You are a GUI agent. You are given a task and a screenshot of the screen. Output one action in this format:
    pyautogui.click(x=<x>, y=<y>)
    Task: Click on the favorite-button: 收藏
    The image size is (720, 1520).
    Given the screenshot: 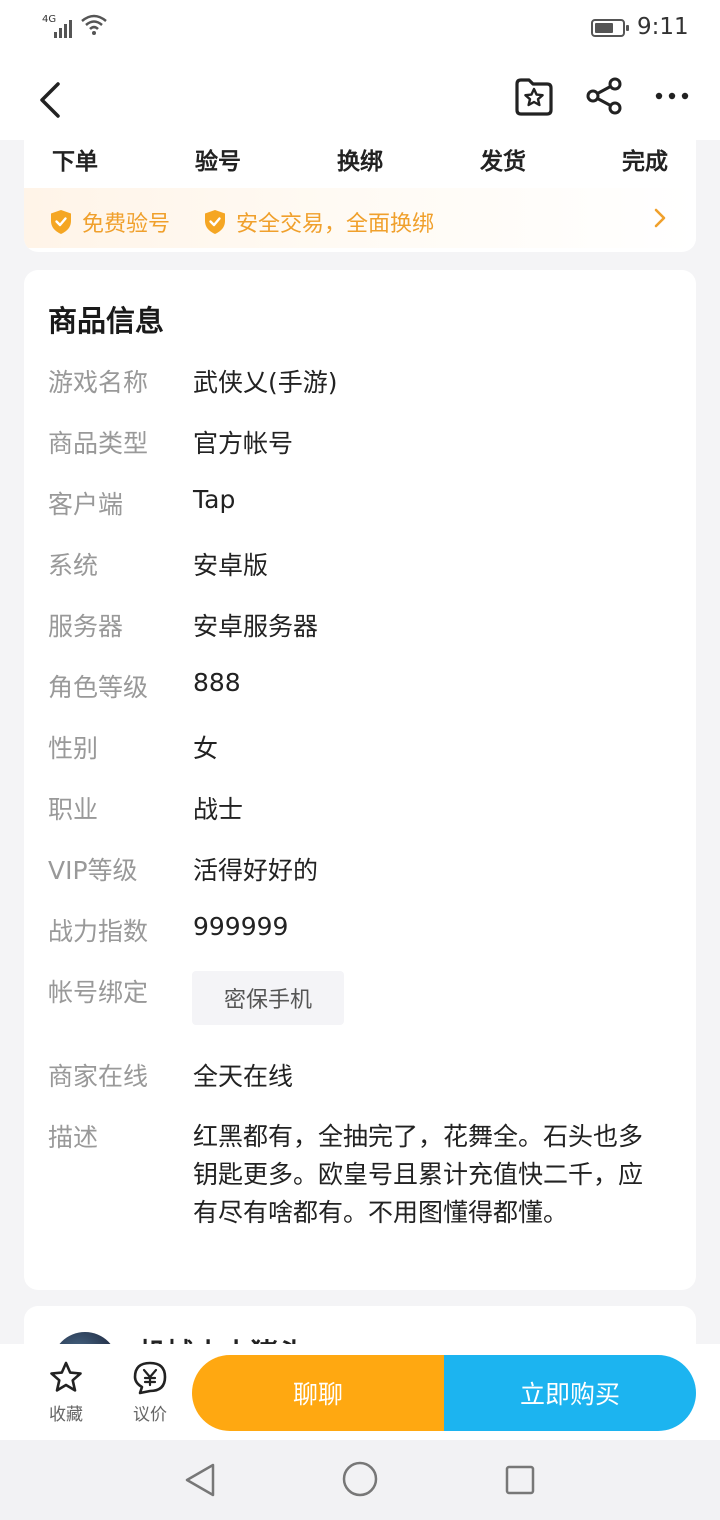 What is the action you would take?
    pyautogui.click(x=66, y=1392)
    